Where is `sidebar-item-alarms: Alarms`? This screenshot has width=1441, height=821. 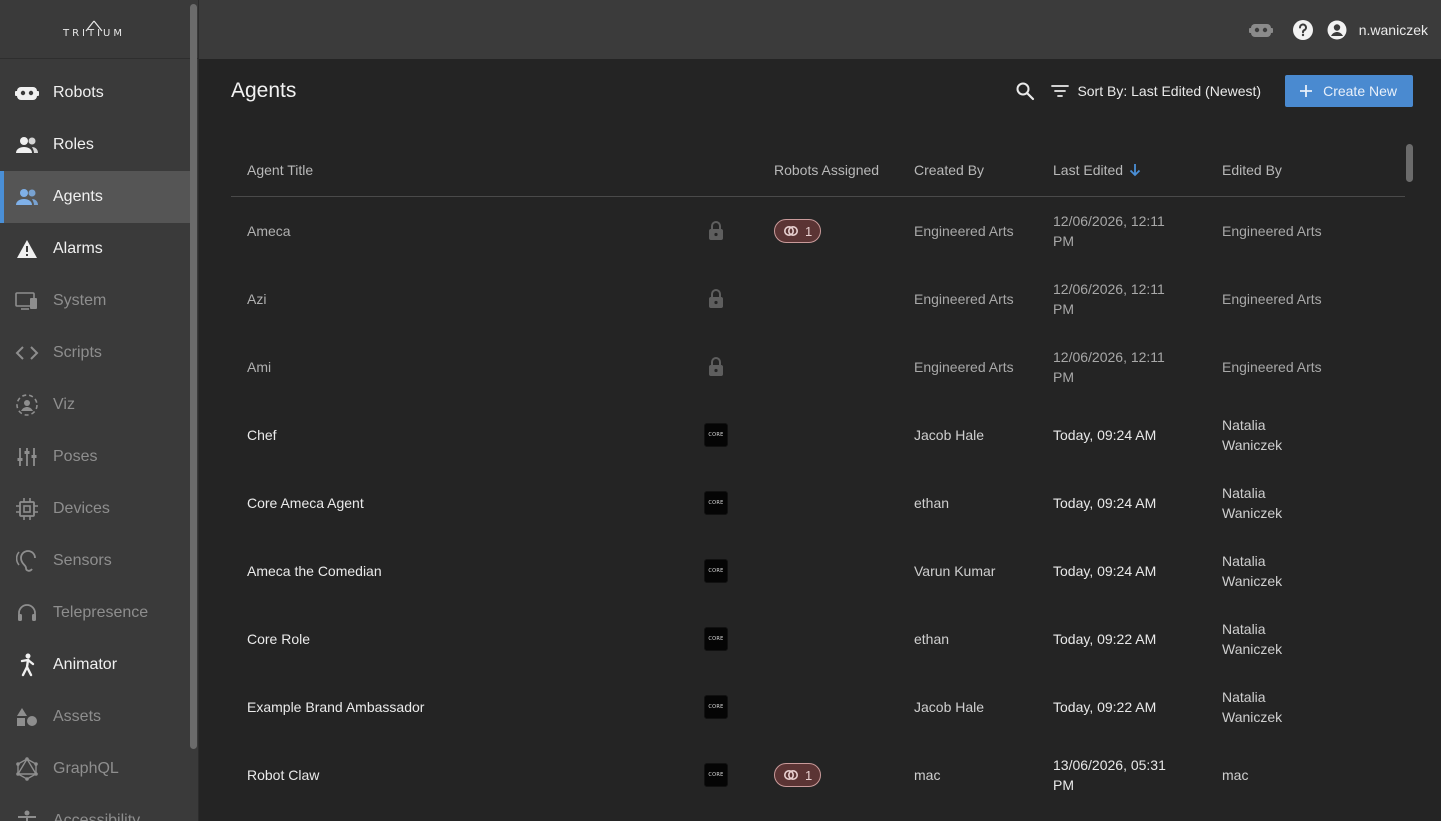 sidebar-item-alarms: Alarms is located at coordinates (95, 249).